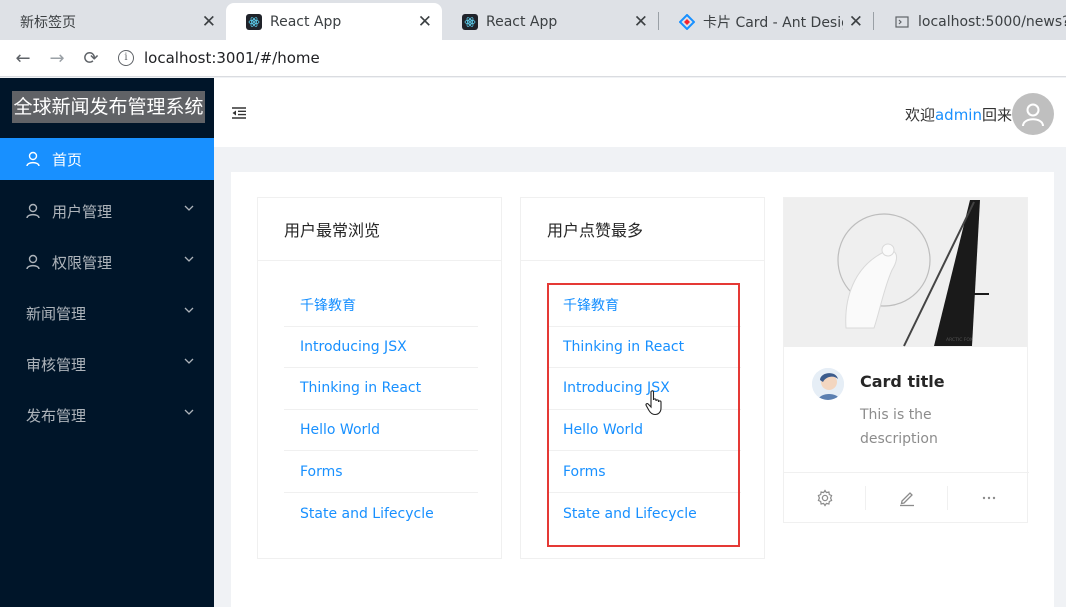  What do you see at coordinates (919, 115) in the screenshot?
I see `welcome-prefix: 欢迎` at bounding box center [919, 115].